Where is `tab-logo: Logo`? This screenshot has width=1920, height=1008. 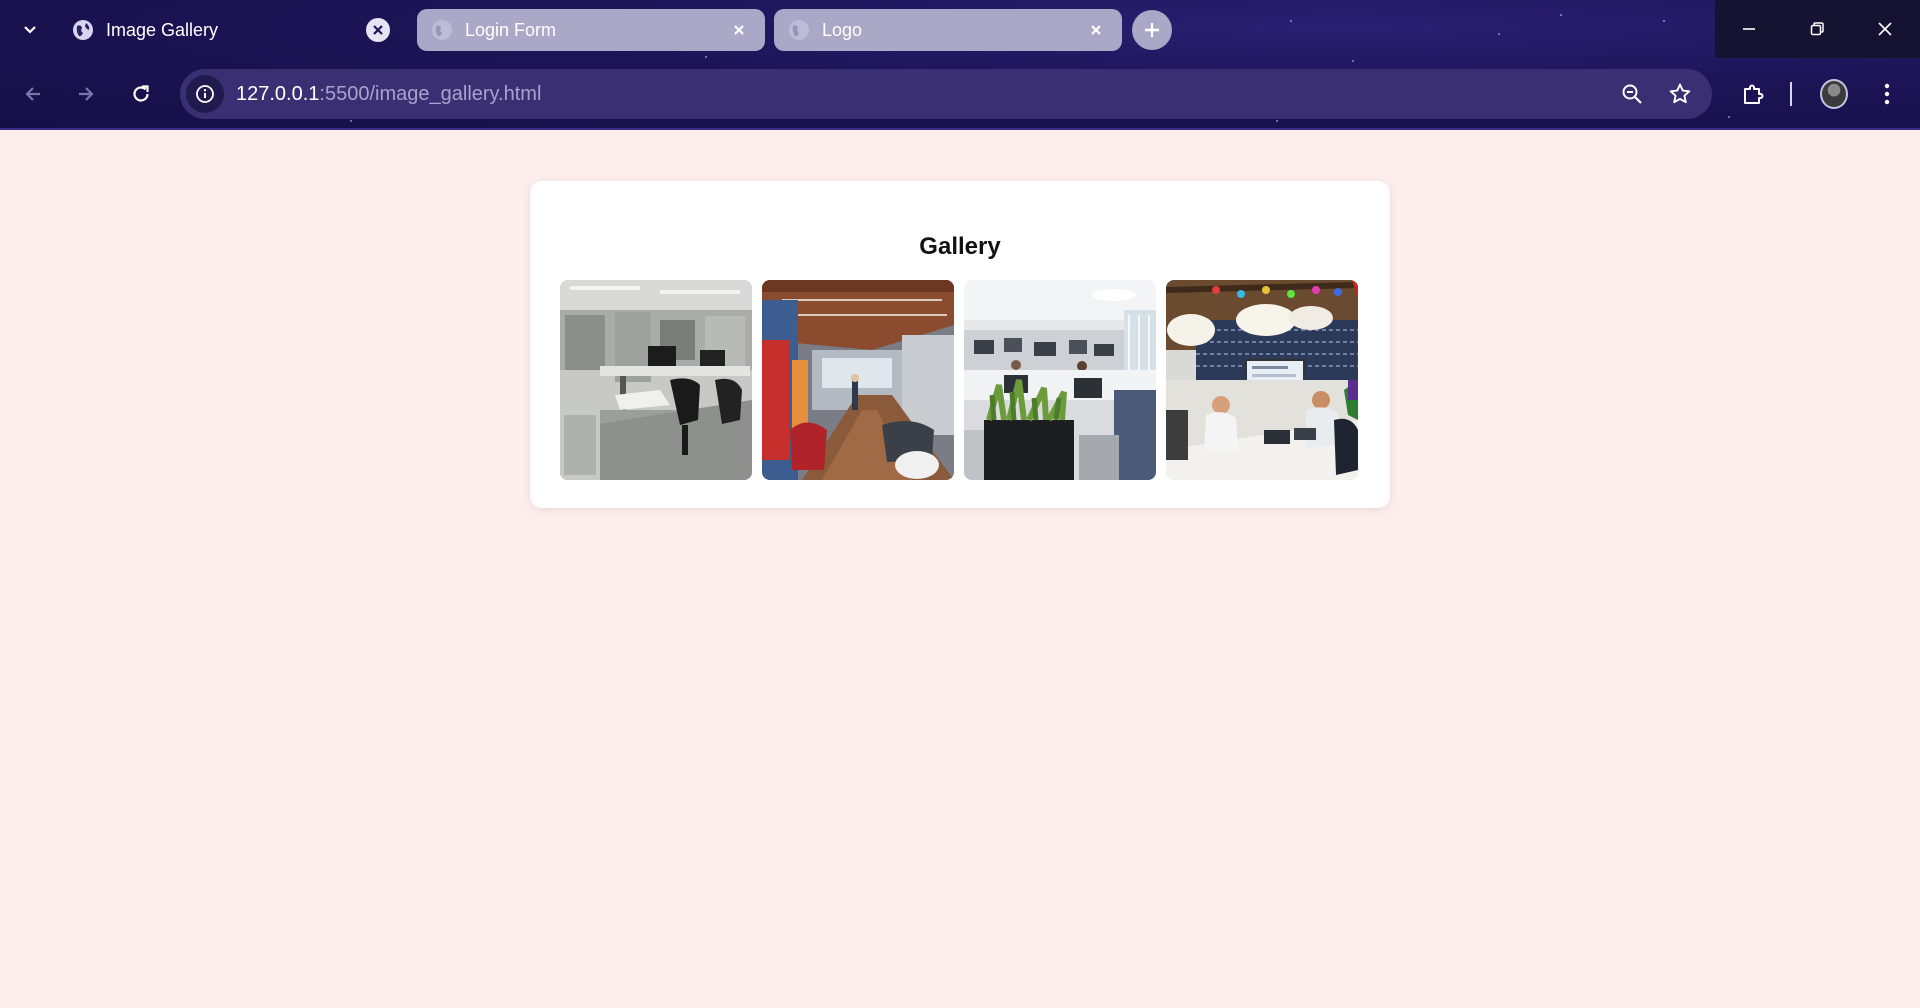
tab-logo: Logo is located at coordinates (948, 30).